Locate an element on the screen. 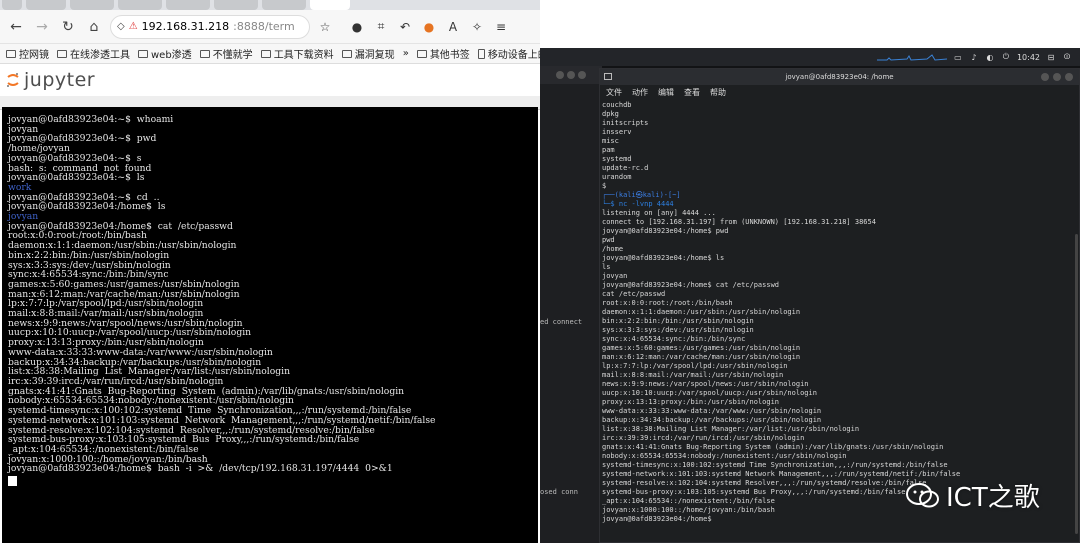 The height and width of the screenshot is (543, 1080). bookmark-folder: 控网镜 is located at coordinates (27, 53).